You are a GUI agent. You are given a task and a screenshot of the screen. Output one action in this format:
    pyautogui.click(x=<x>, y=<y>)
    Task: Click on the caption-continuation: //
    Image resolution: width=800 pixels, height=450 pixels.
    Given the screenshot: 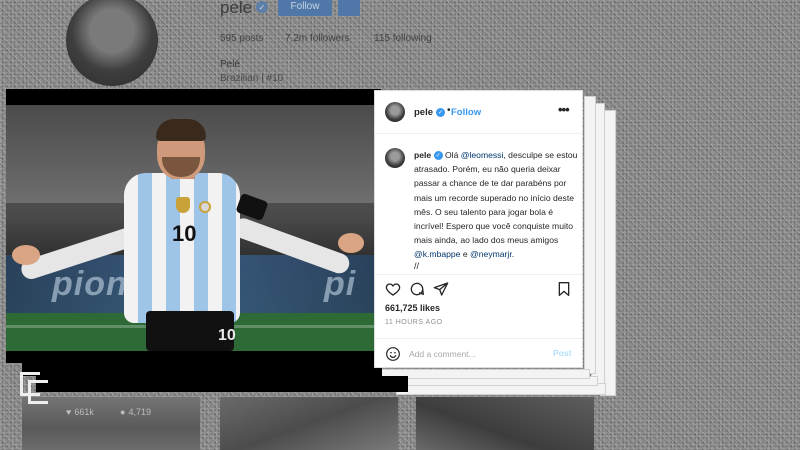 What is the action you would take?
    pyautogui.click(x=417, y=266)
    